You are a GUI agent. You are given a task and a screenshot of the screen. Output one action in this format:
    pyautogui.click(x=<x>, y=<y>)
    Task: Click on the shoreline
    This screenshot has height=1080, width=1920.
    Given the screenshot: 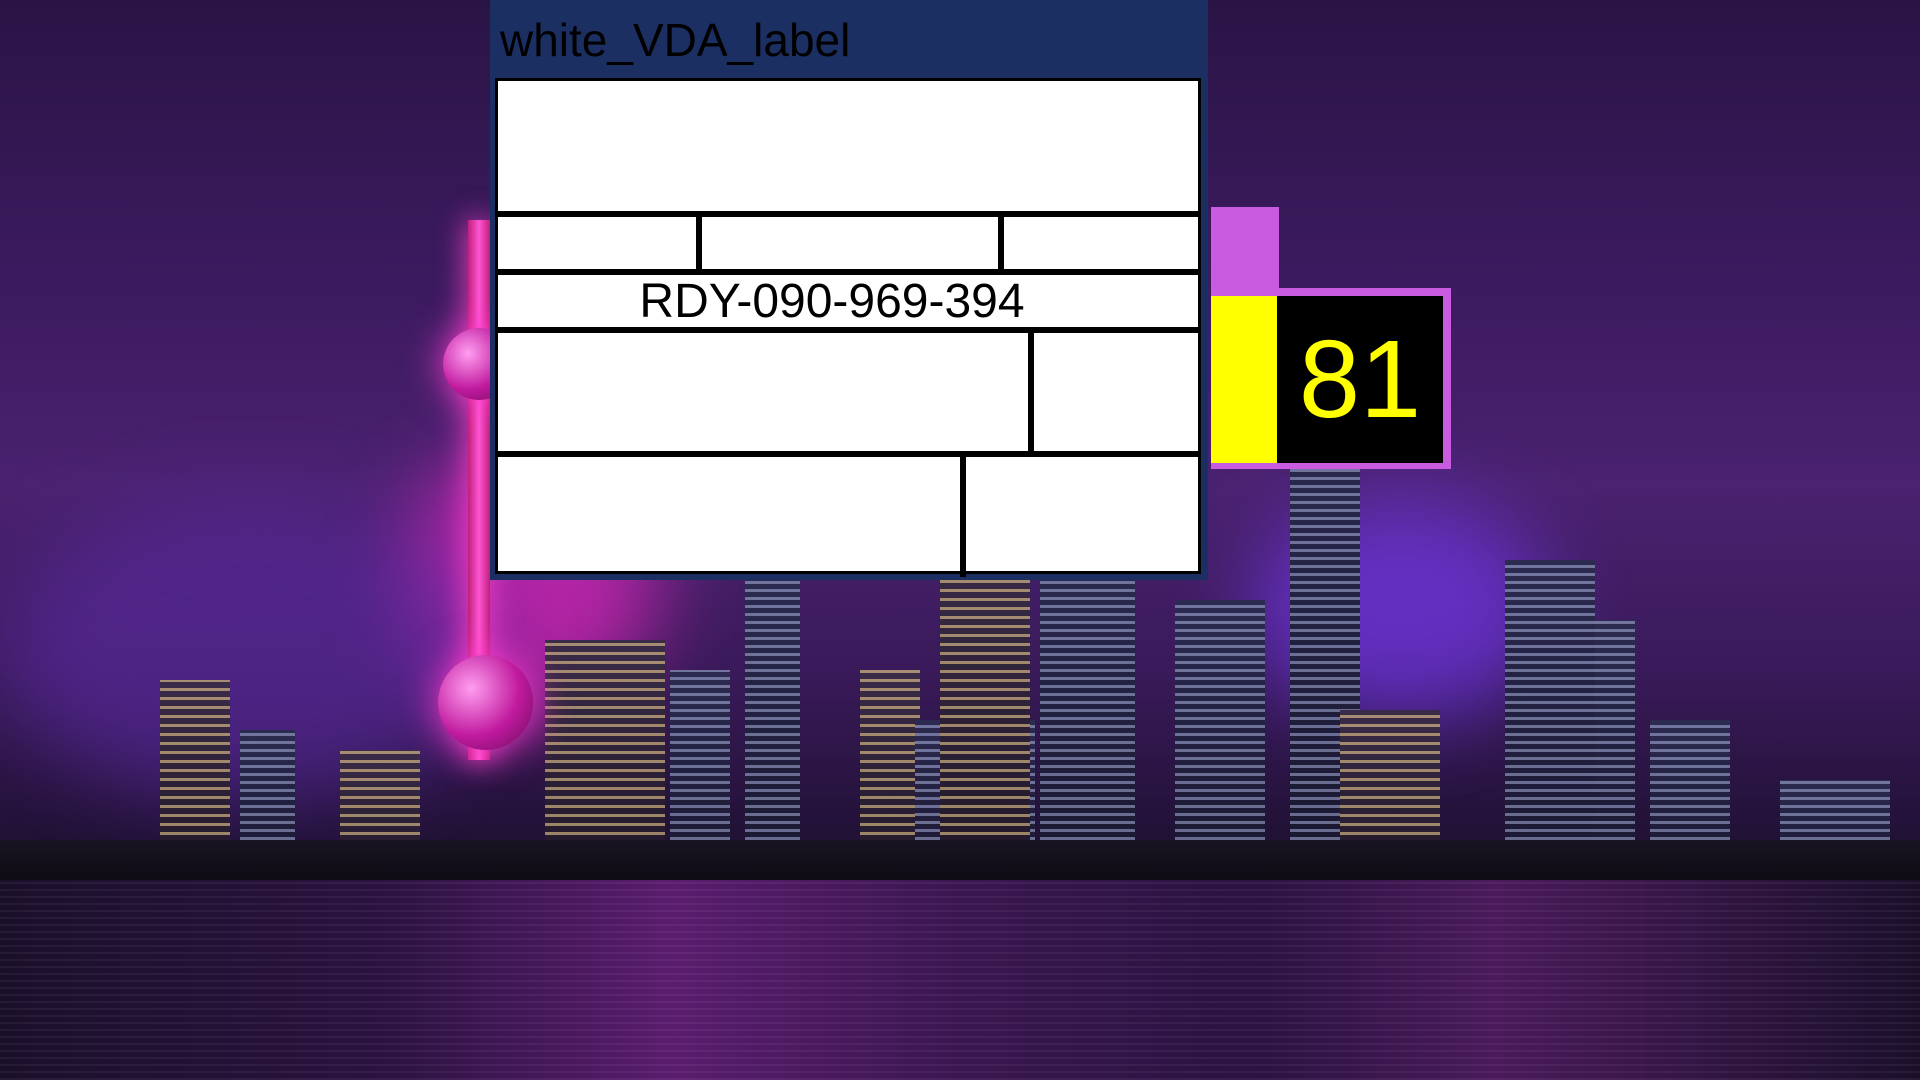 What is the action you would take?
    pyautogui.click(x=960, y=862)
    